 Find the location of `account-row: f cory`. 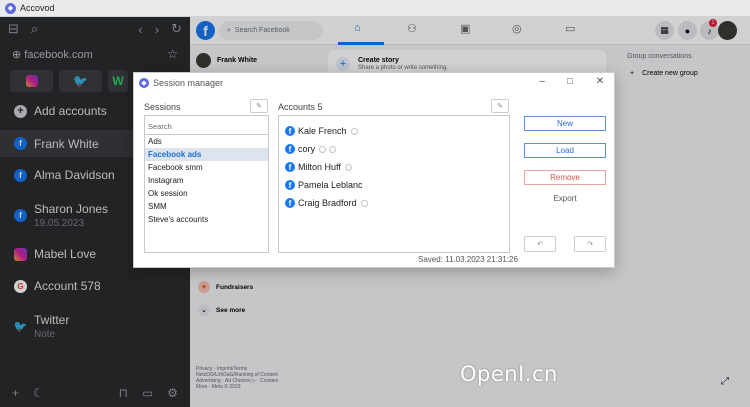

account-row: f cory is located at coordinates (394, 149).